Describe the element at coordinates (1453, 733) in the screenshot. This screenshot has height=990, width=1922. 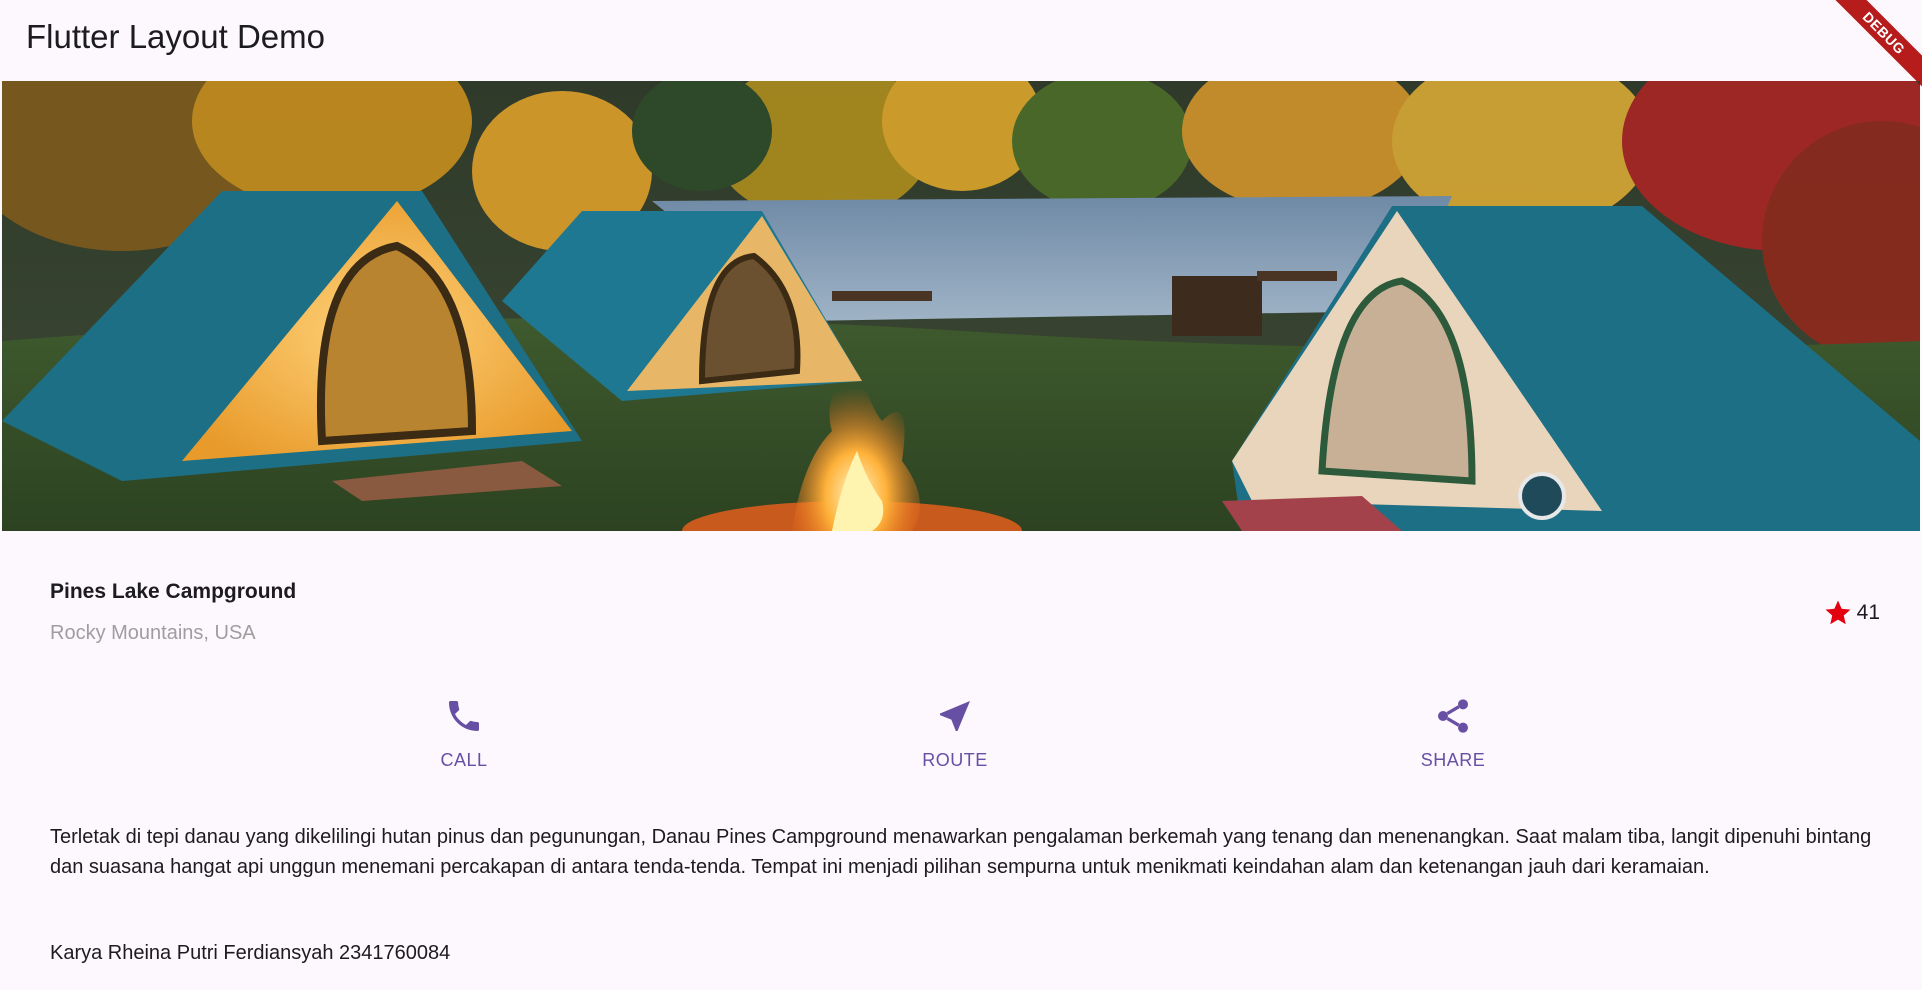
I see `share-button: SHARE` at that location.